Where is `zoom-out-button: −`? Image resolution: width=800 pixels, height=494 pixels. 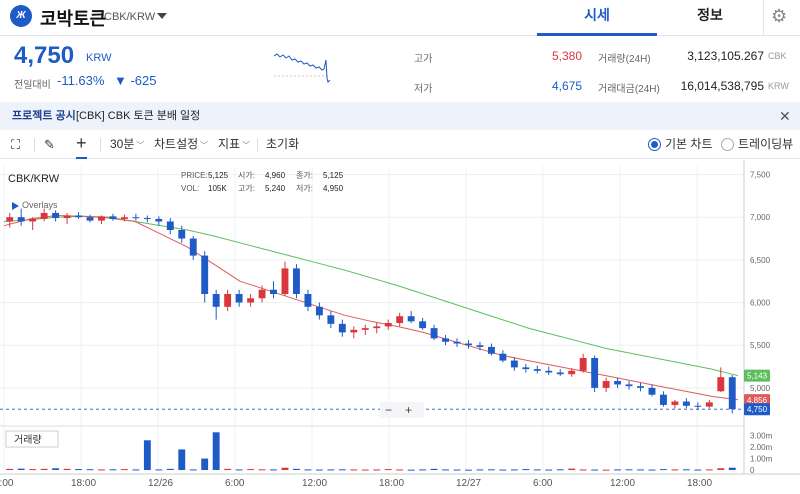 zoom-out-button: − is located at coordinates (388, 410).